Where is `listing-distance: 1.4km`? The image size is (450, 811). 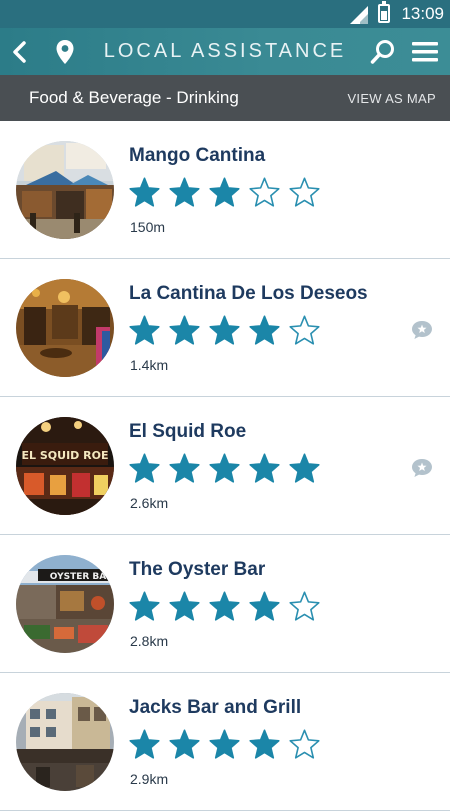 listing-distance: 1.4km is located at coordinates (149, 365).